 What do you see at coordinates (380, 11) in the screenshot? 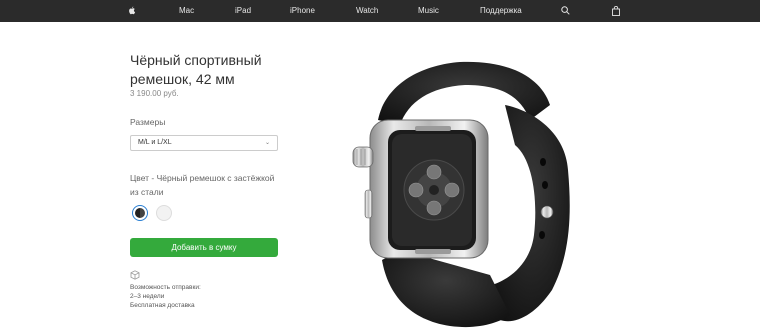
I see `global-nav: Mac iPad iPhone Watch Music Поддержка` at bounding box center [380, 11].